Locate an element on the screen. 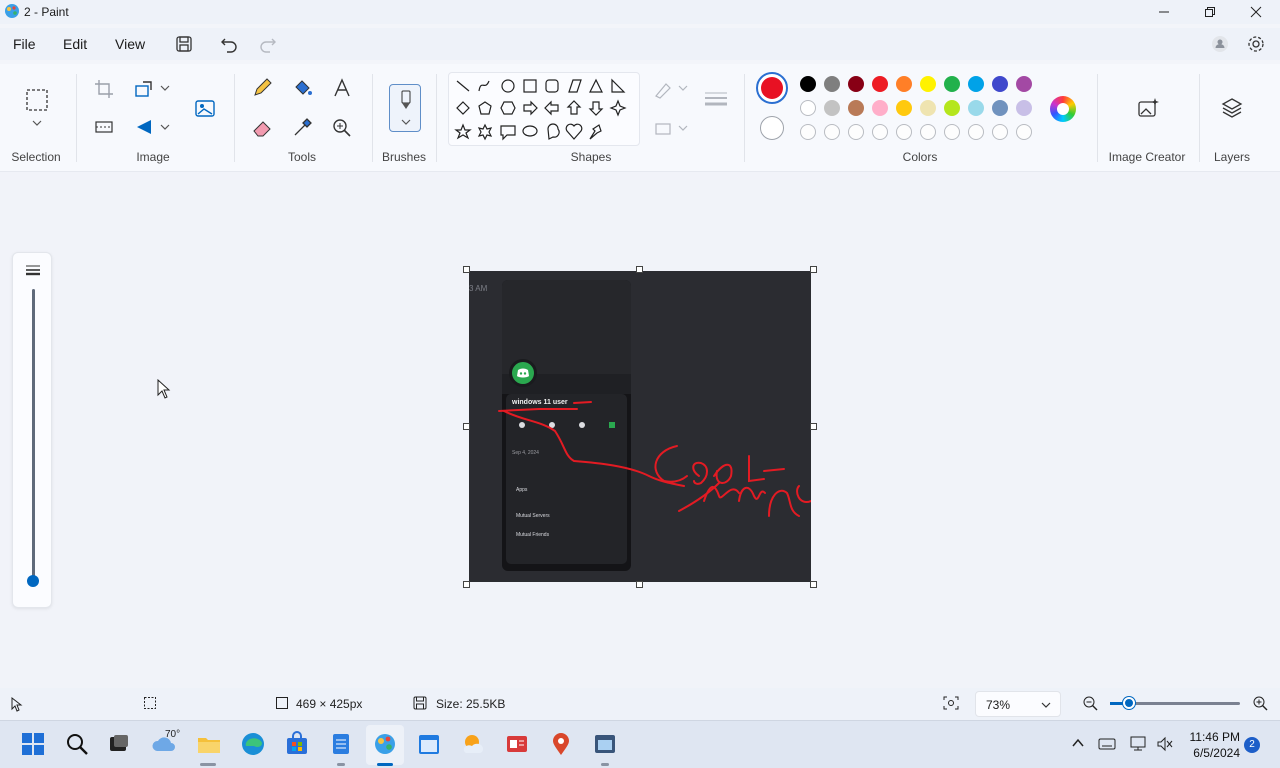 The height and width of the screenshot is (768, 1280). resize-handle-bottom-left is located at coordinates (466, 584).